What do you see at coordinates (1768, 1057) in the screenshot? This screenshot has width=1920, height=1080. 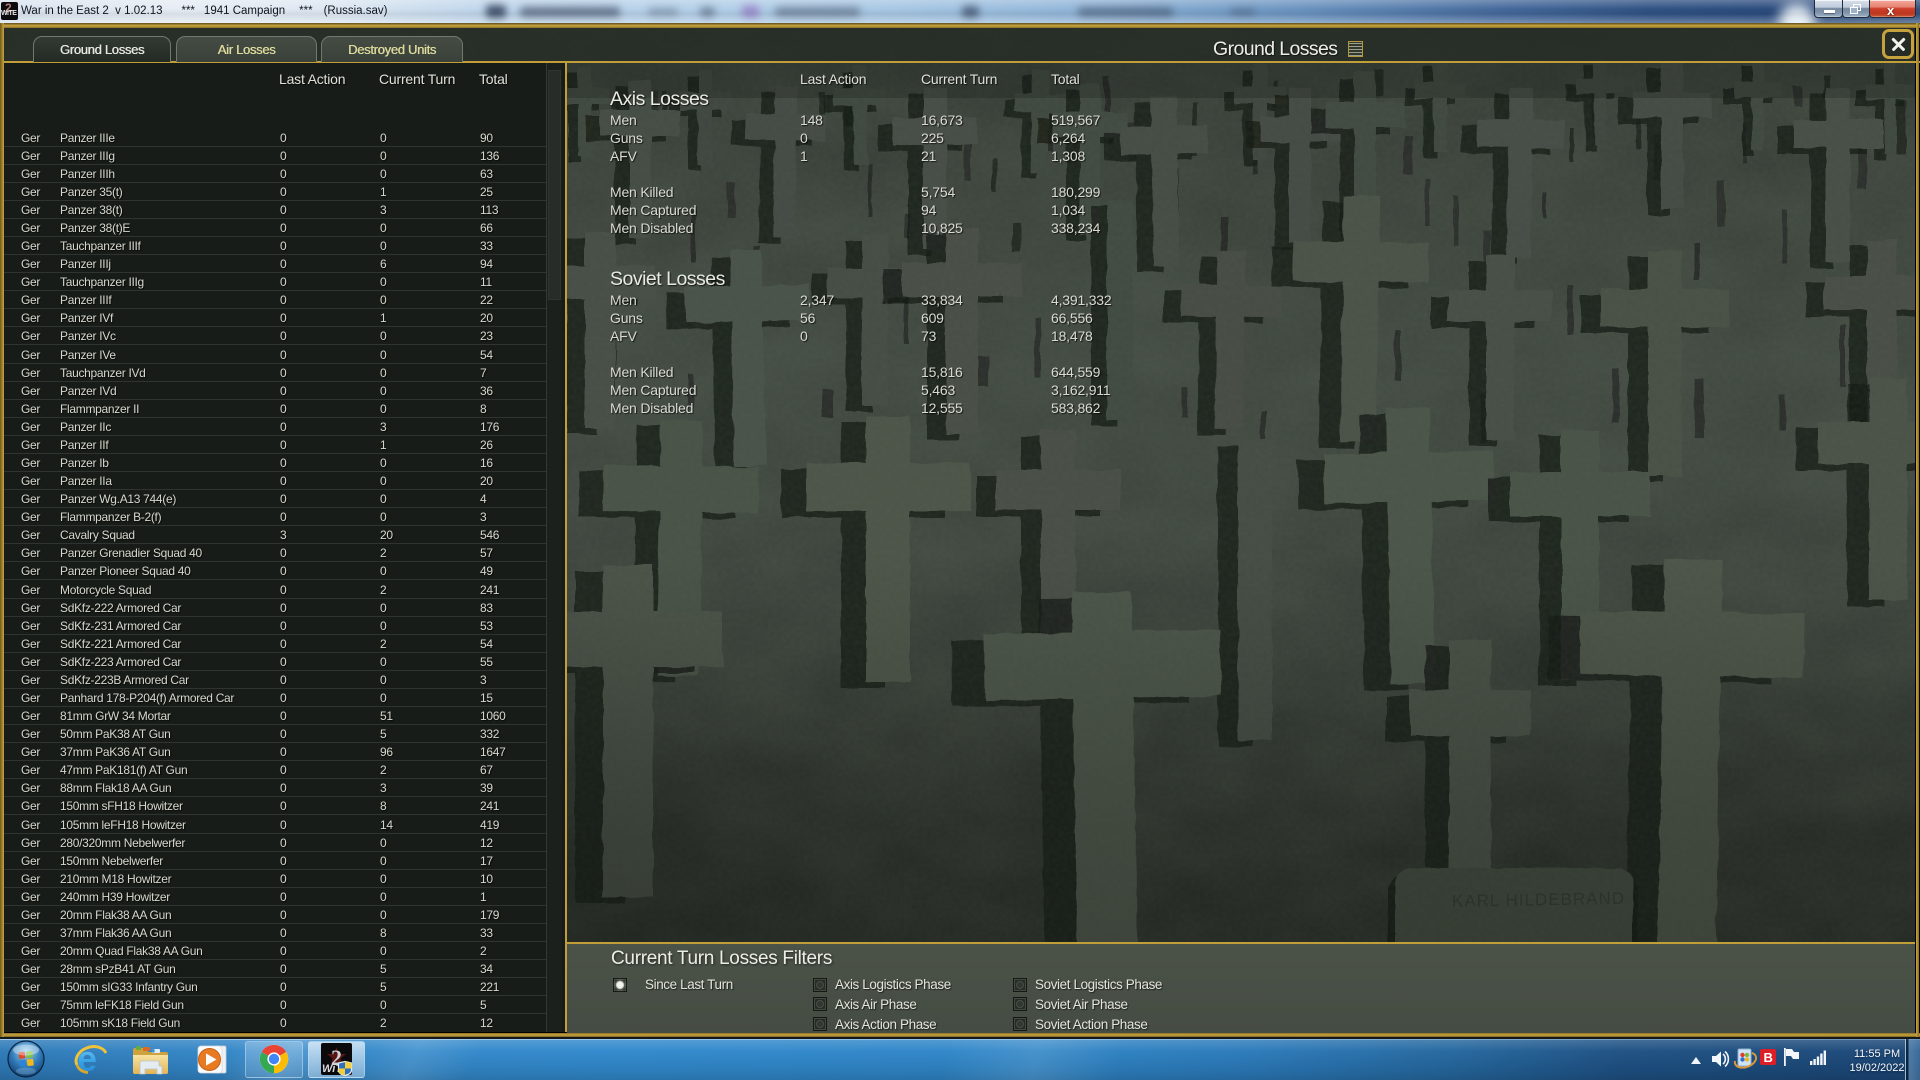 I see `svg-text: B` at bounding box center [1768, 1057].